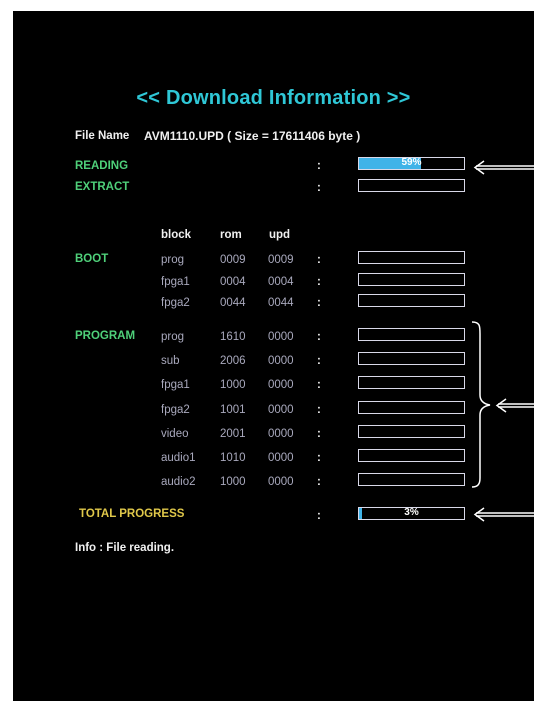 This screenshot has width=534, height=706. Describe the element at coordinates (280, 235) in the screenshot. I see `column-header-upd: upd` at that location.